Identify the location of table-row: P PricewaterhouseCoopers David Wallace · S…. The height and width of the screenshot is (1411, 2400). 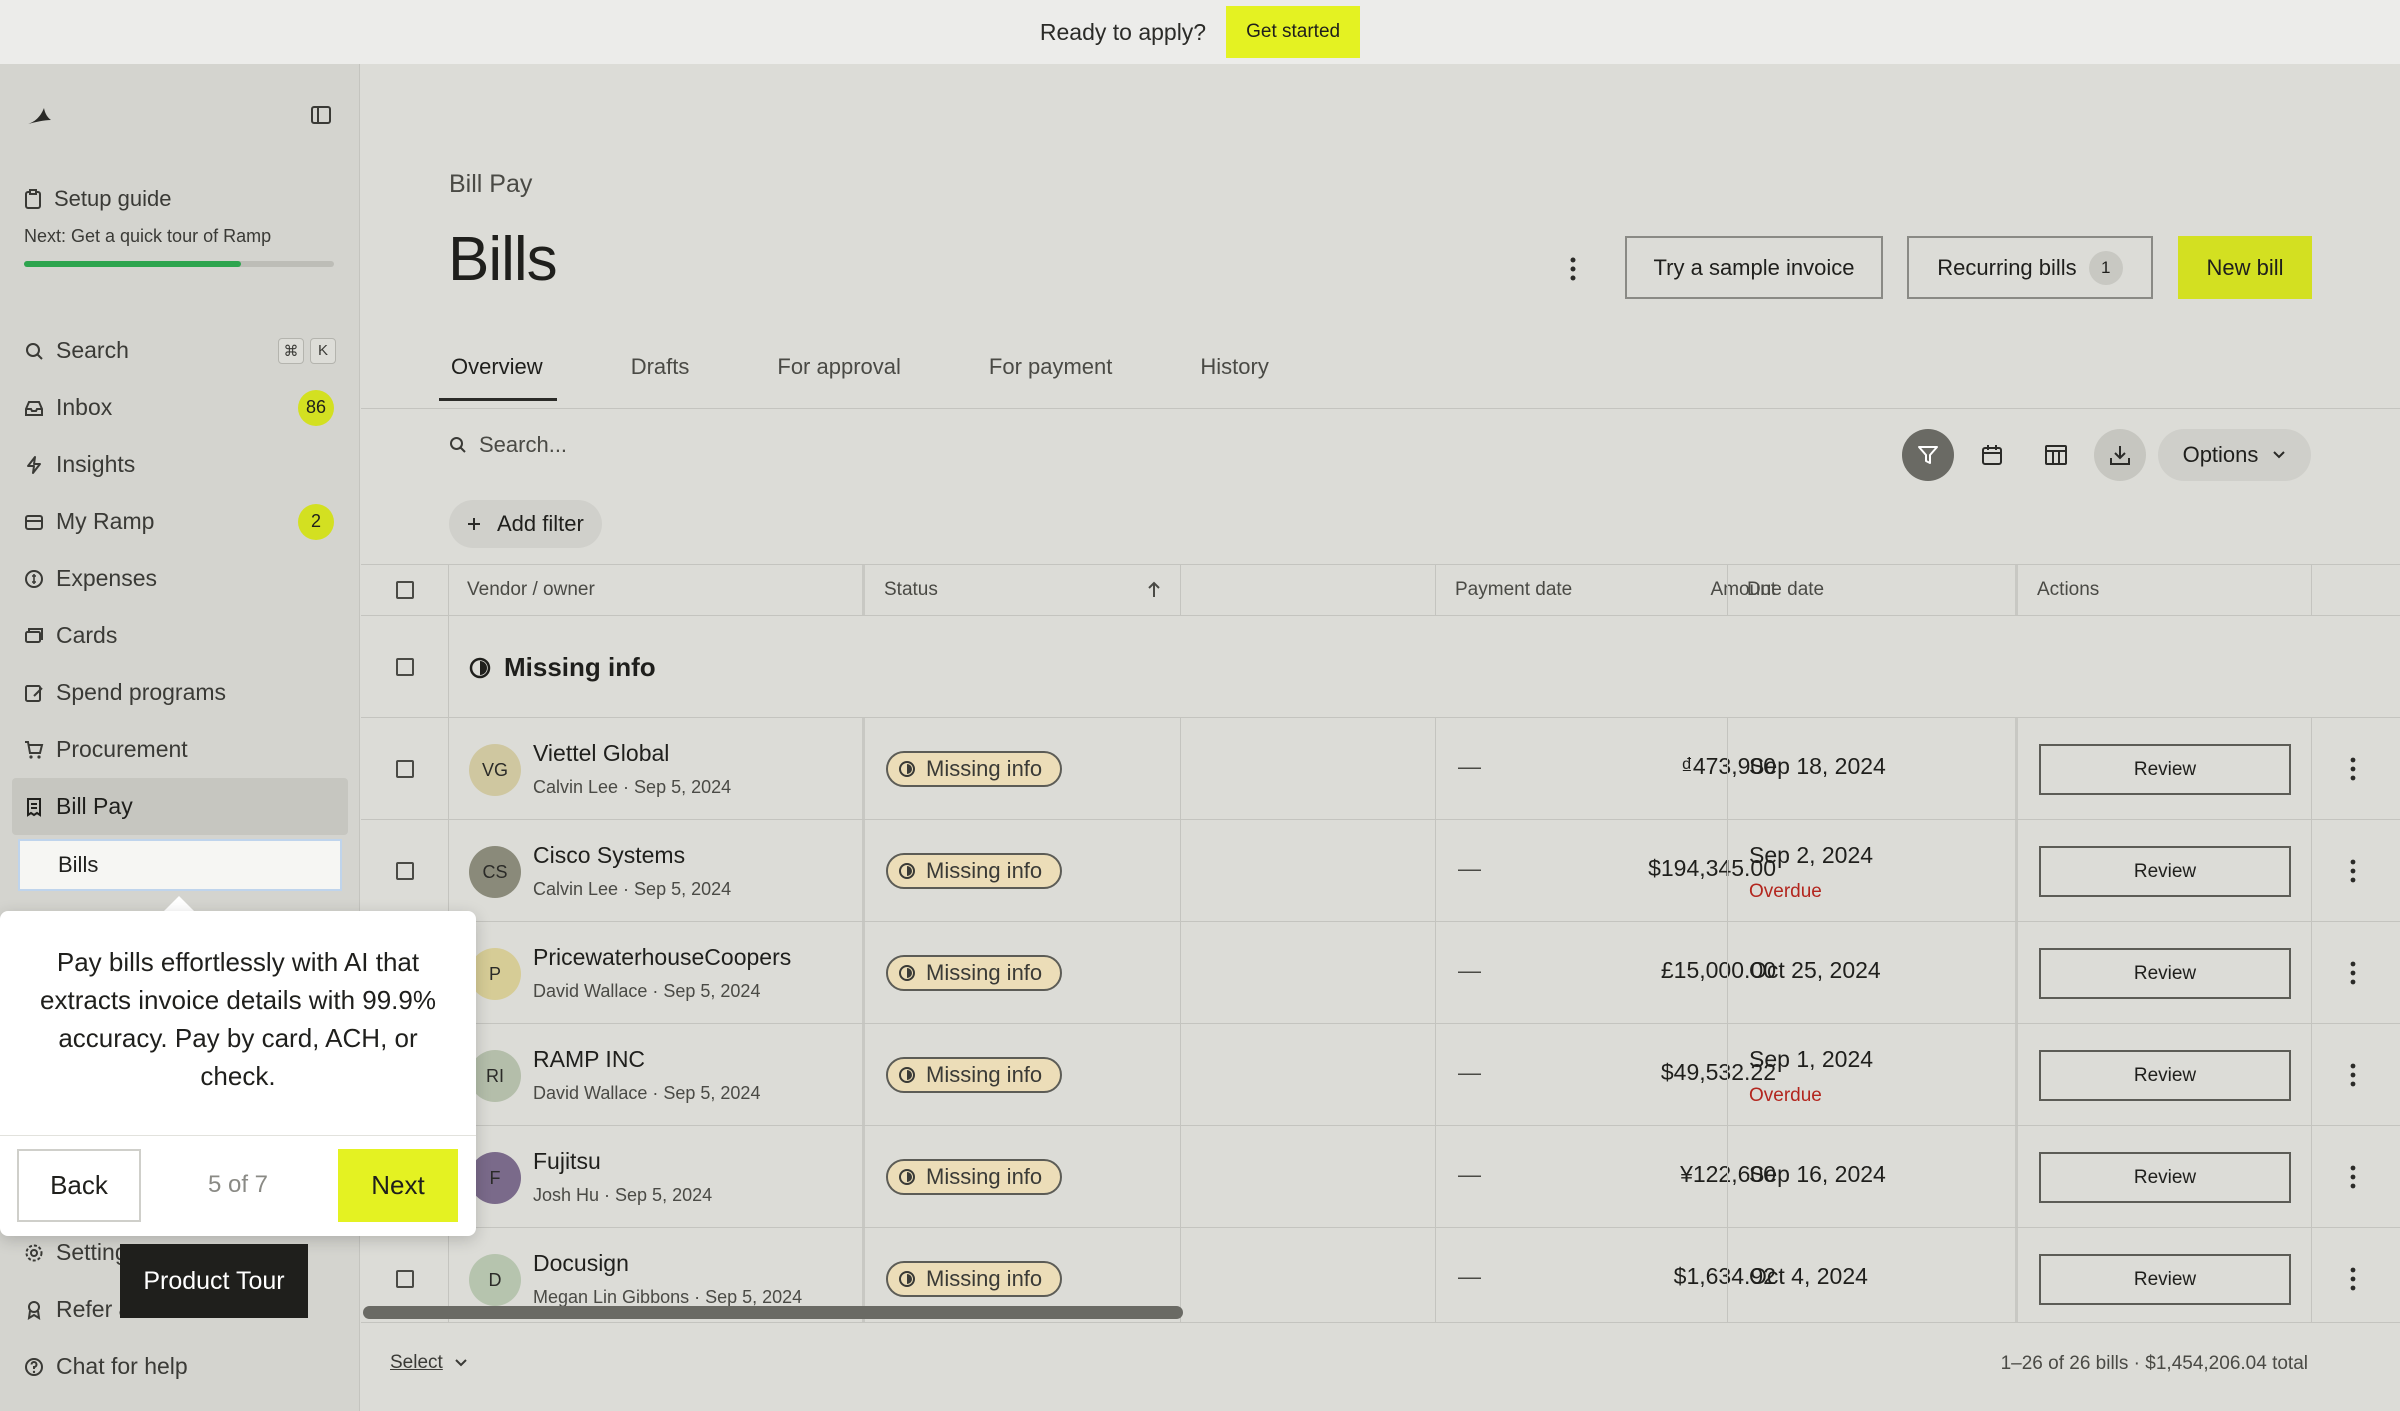
(1380, 973).